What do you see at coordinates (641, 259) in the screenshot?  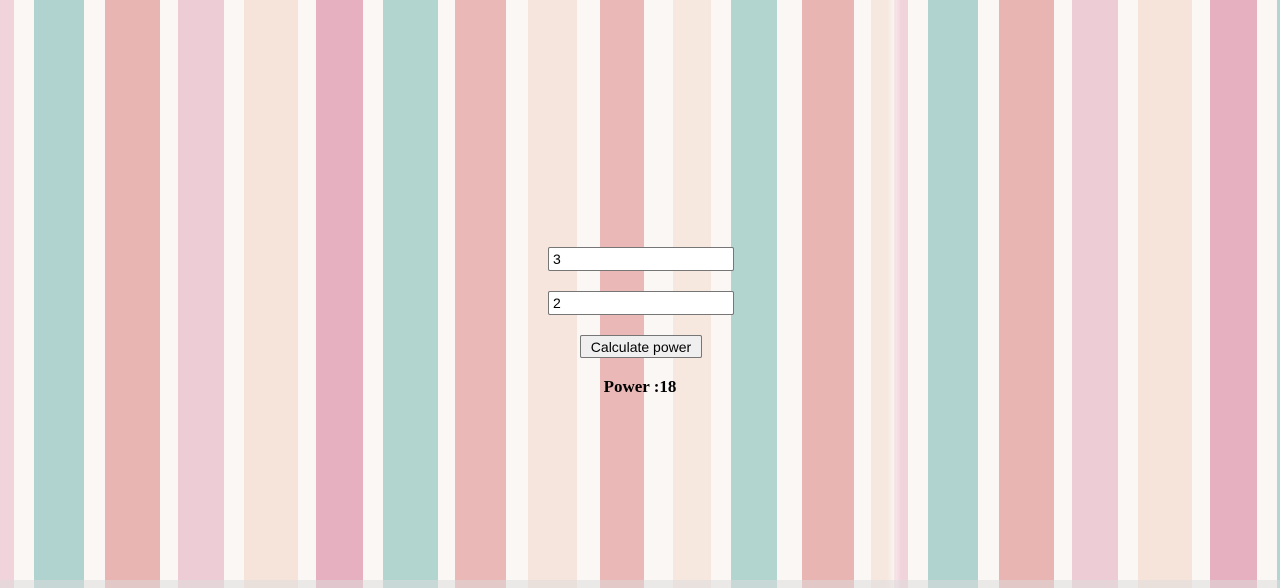 I see `base-input` at bounding box center [641, 259].